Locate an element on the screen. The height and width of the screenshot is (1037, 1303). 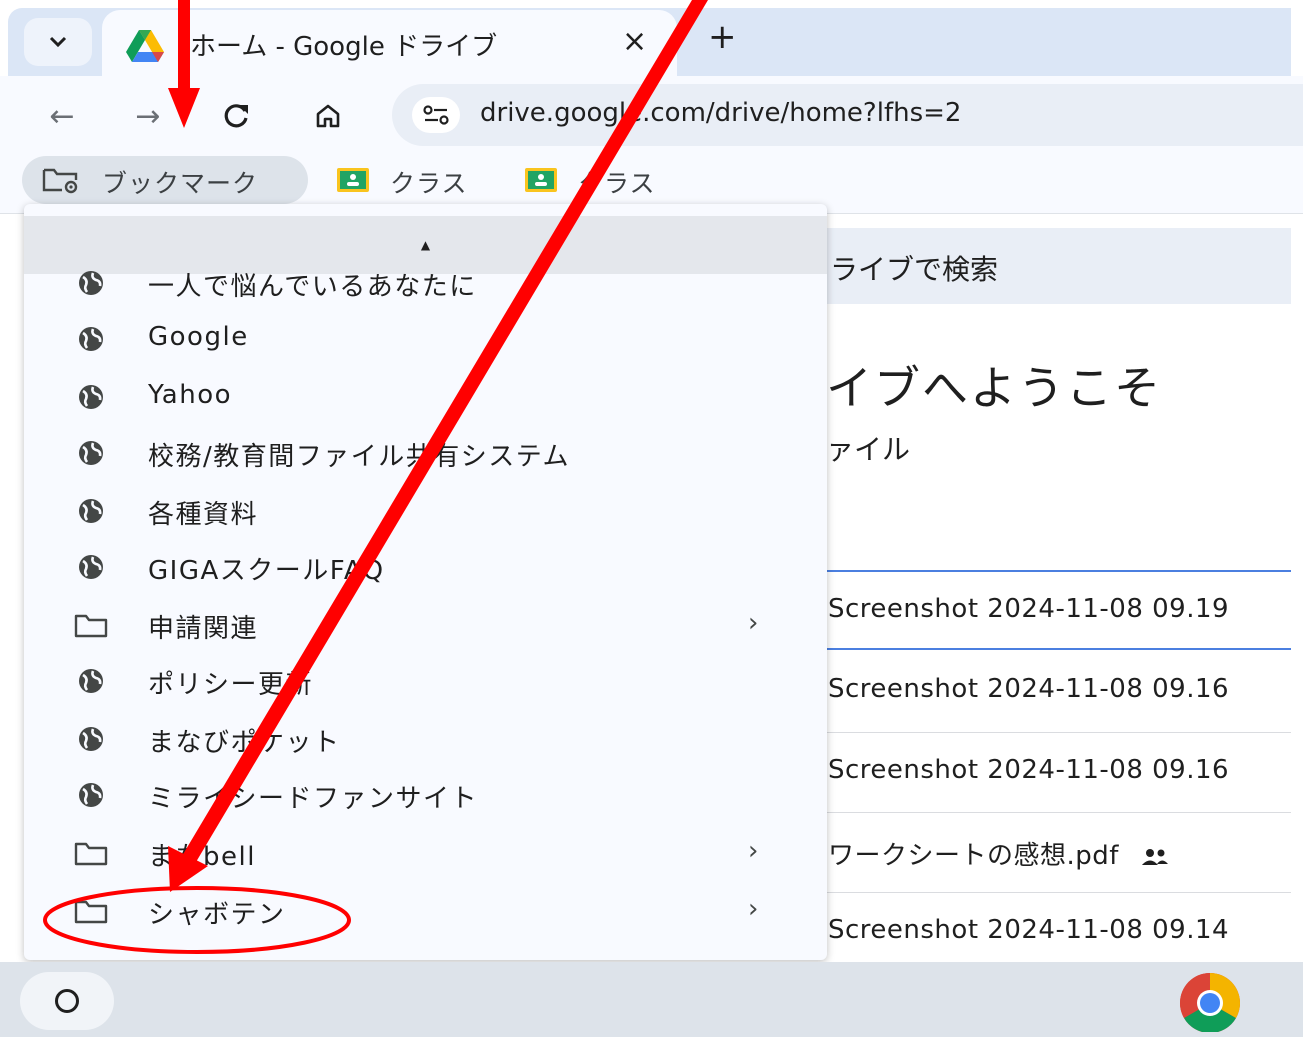
bookmark-menu-label: シャボテン is located at coordinates (217, 915).